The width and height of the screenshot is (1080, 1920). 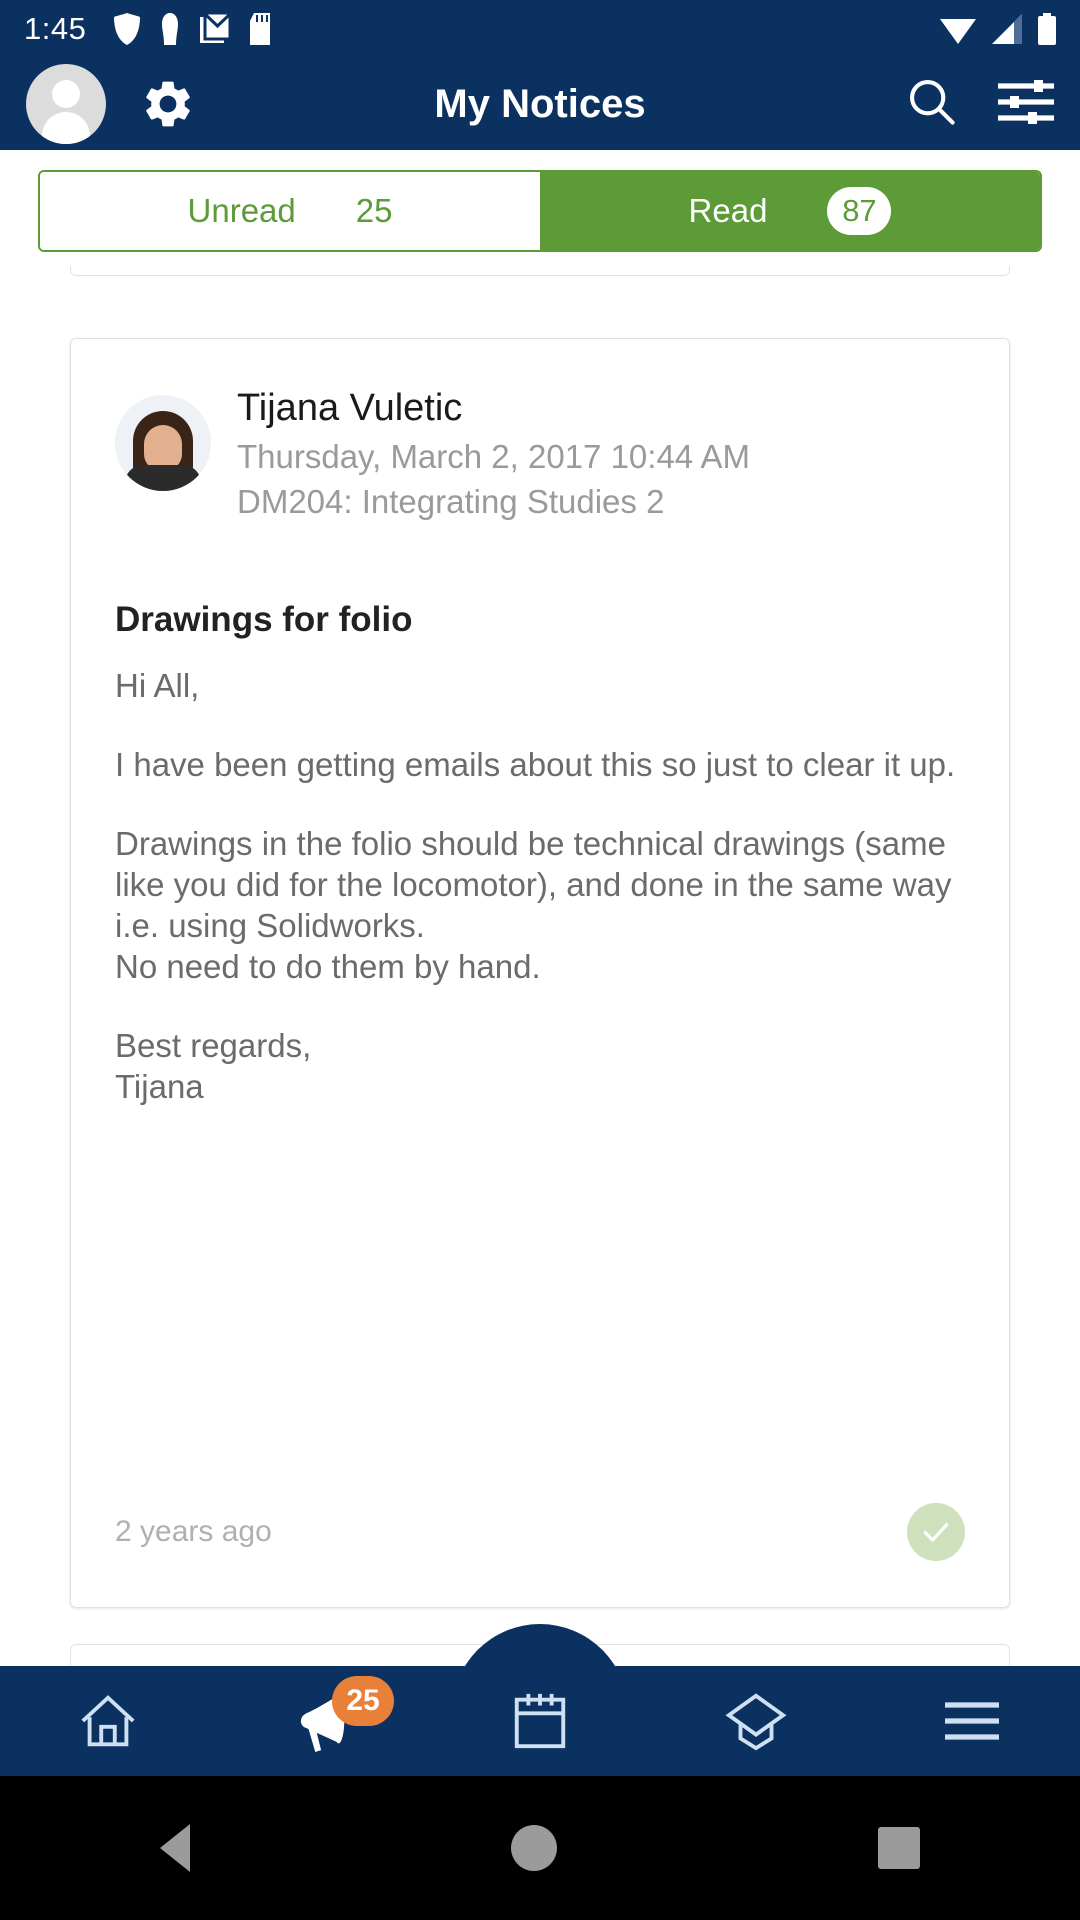 What do you see at coordinates (363, 1701) in the screenshot?
I see `notices-badge: 25` at bounding box center [363, 1701].